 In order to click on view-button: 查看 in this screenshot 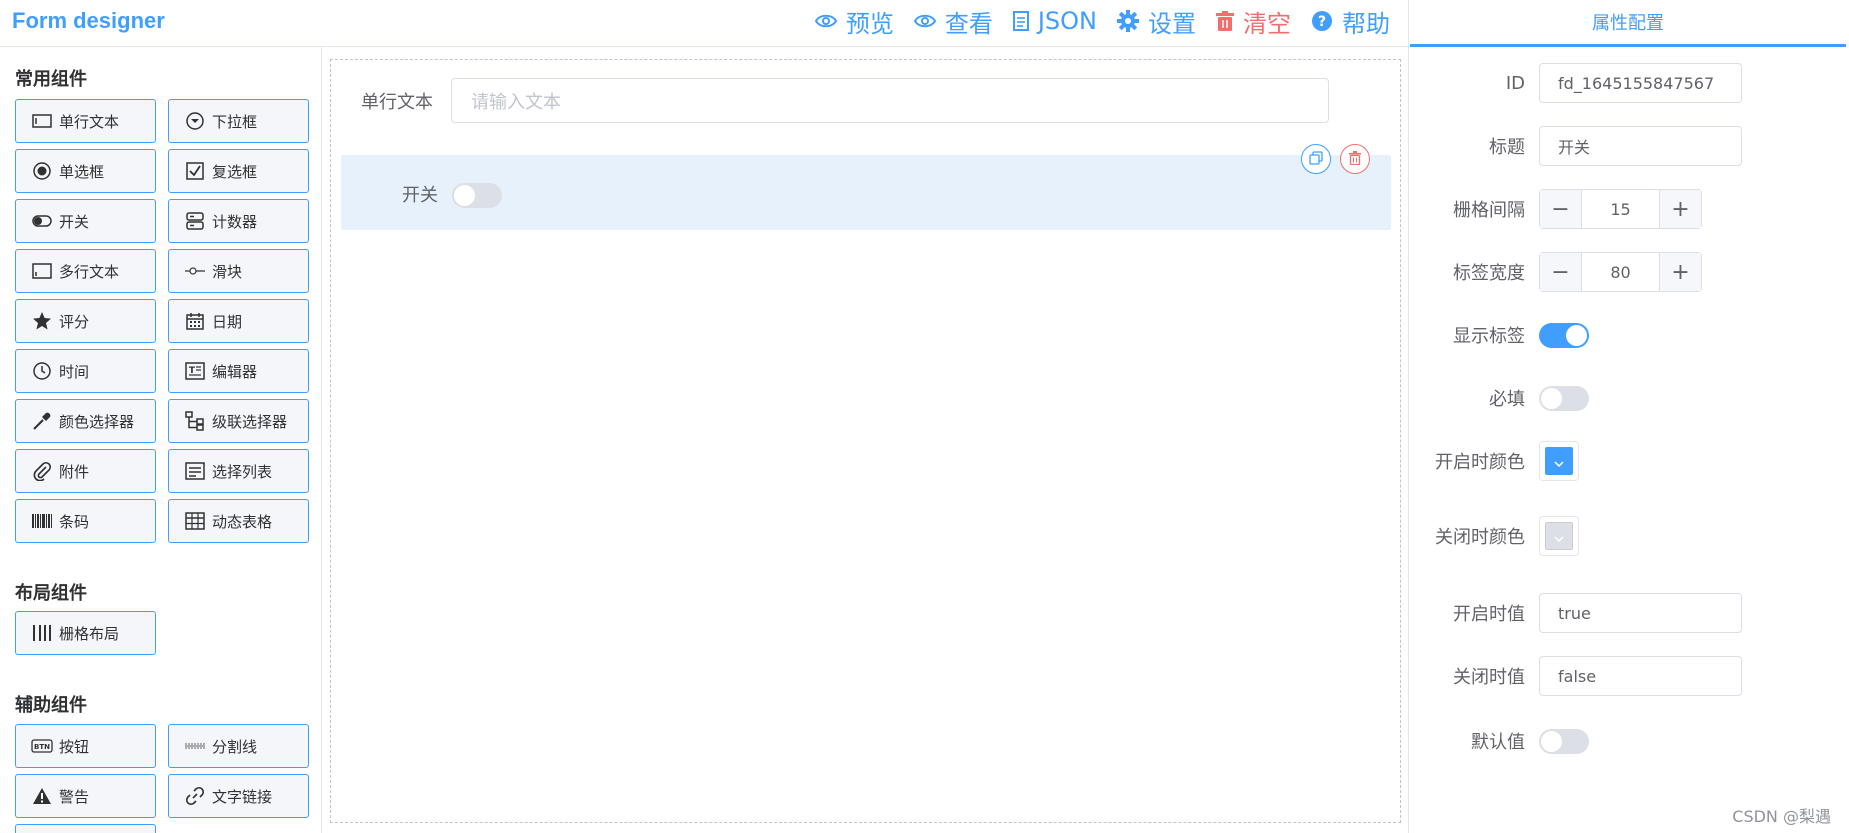, I will do `click(953, 21)`.